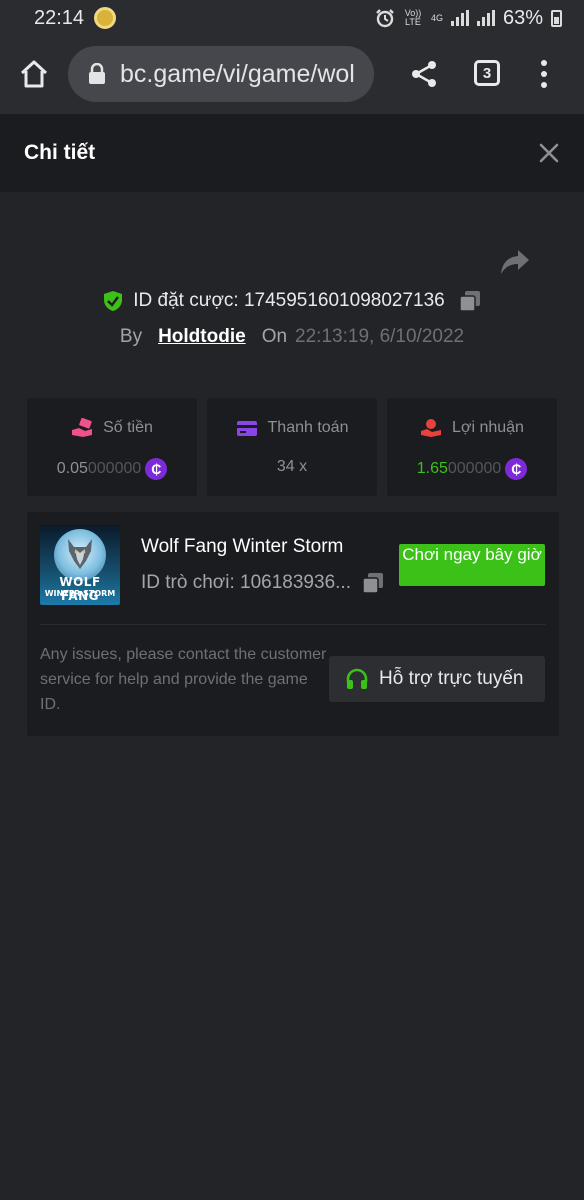 This screenshot has height=1200, width=584. I want to click on url-text: bc.game/vi/game/wol, so click(237, 73).